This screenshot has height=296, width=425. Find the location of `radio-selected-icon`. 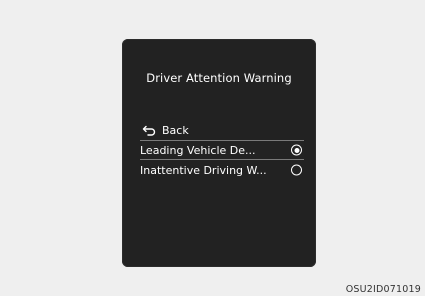

radio-selected-icon is located at coordinates (296, 150).